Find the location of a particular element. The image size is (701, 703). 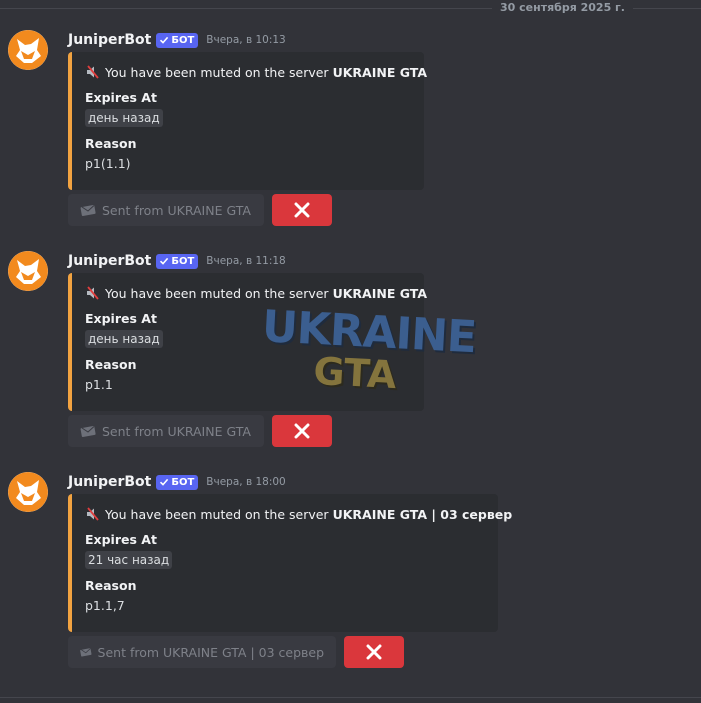

timestamp: Вчера, в 10:13 is located at coordinates (245, 40).